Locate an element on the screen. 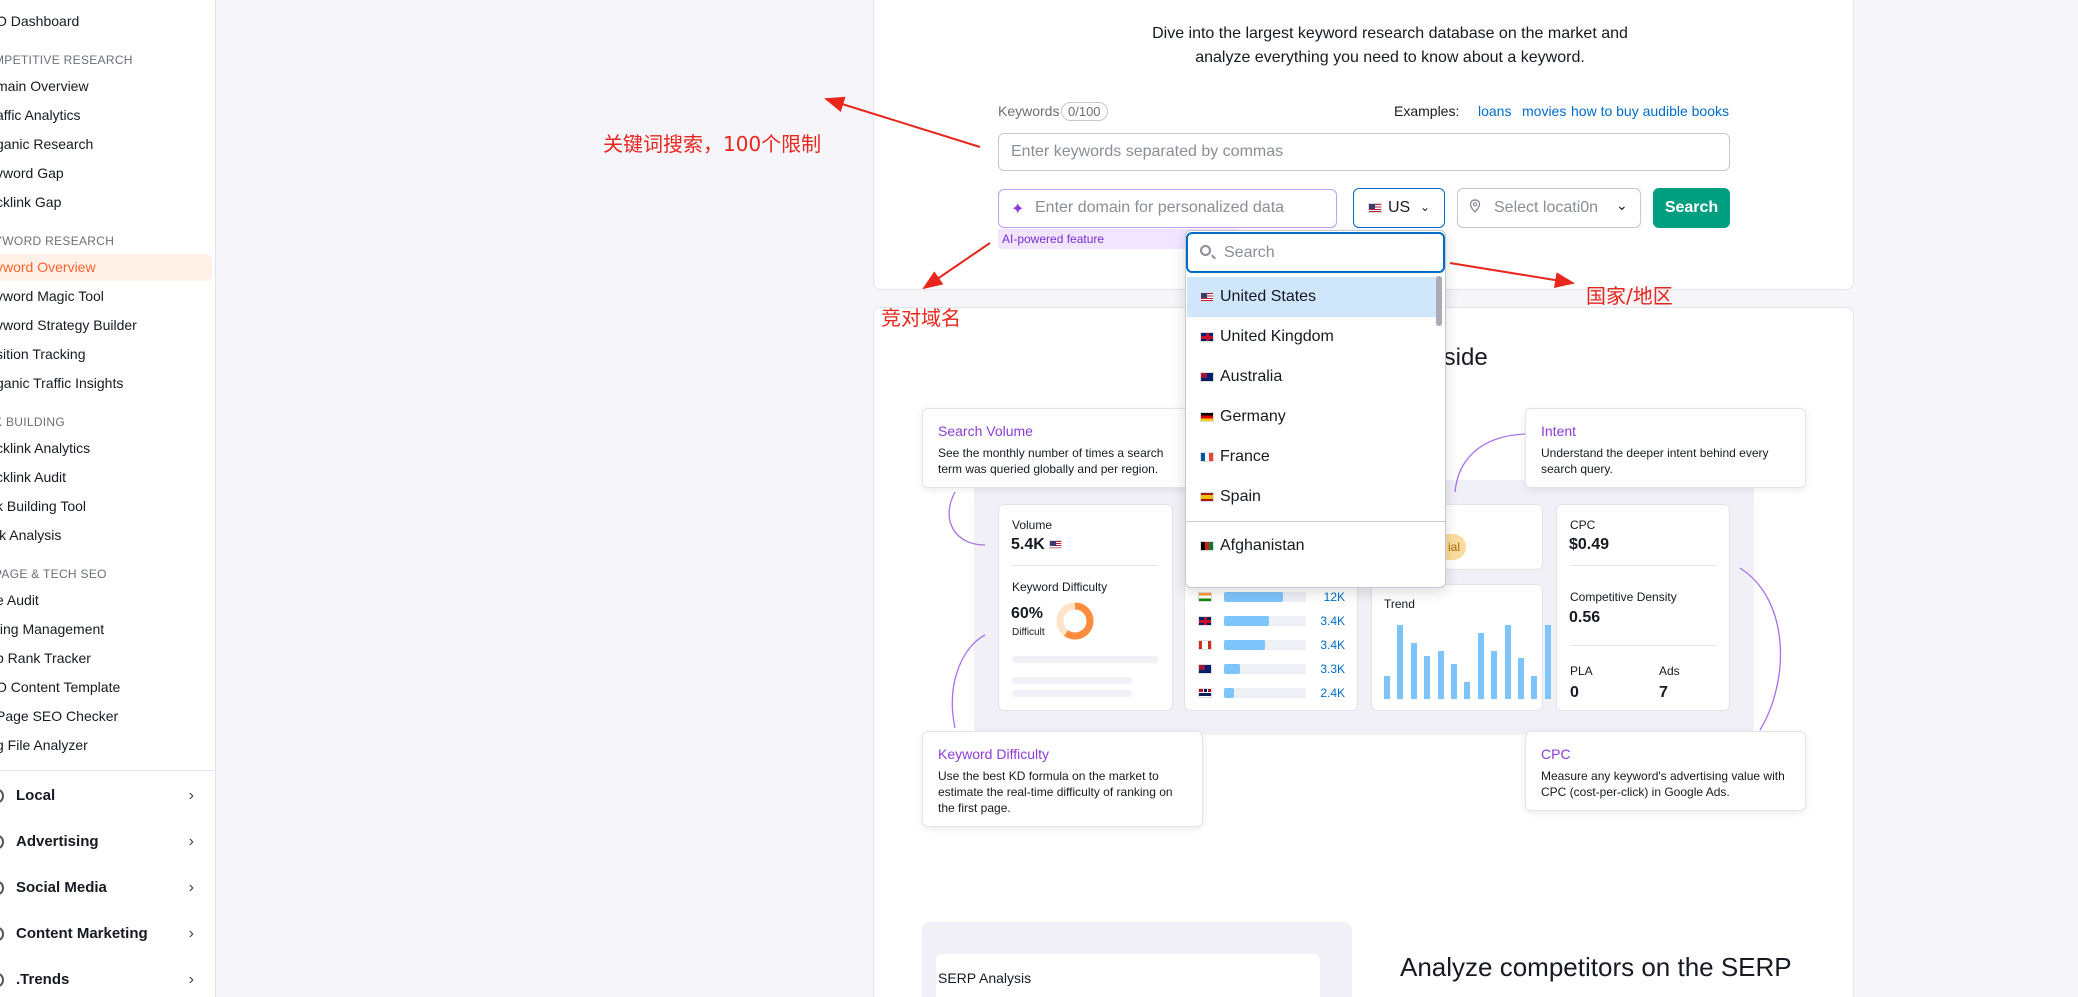 Image resolution: width=2078 pixels, height=997 pixels. connector-curves is located at coordinates (1365, 582).